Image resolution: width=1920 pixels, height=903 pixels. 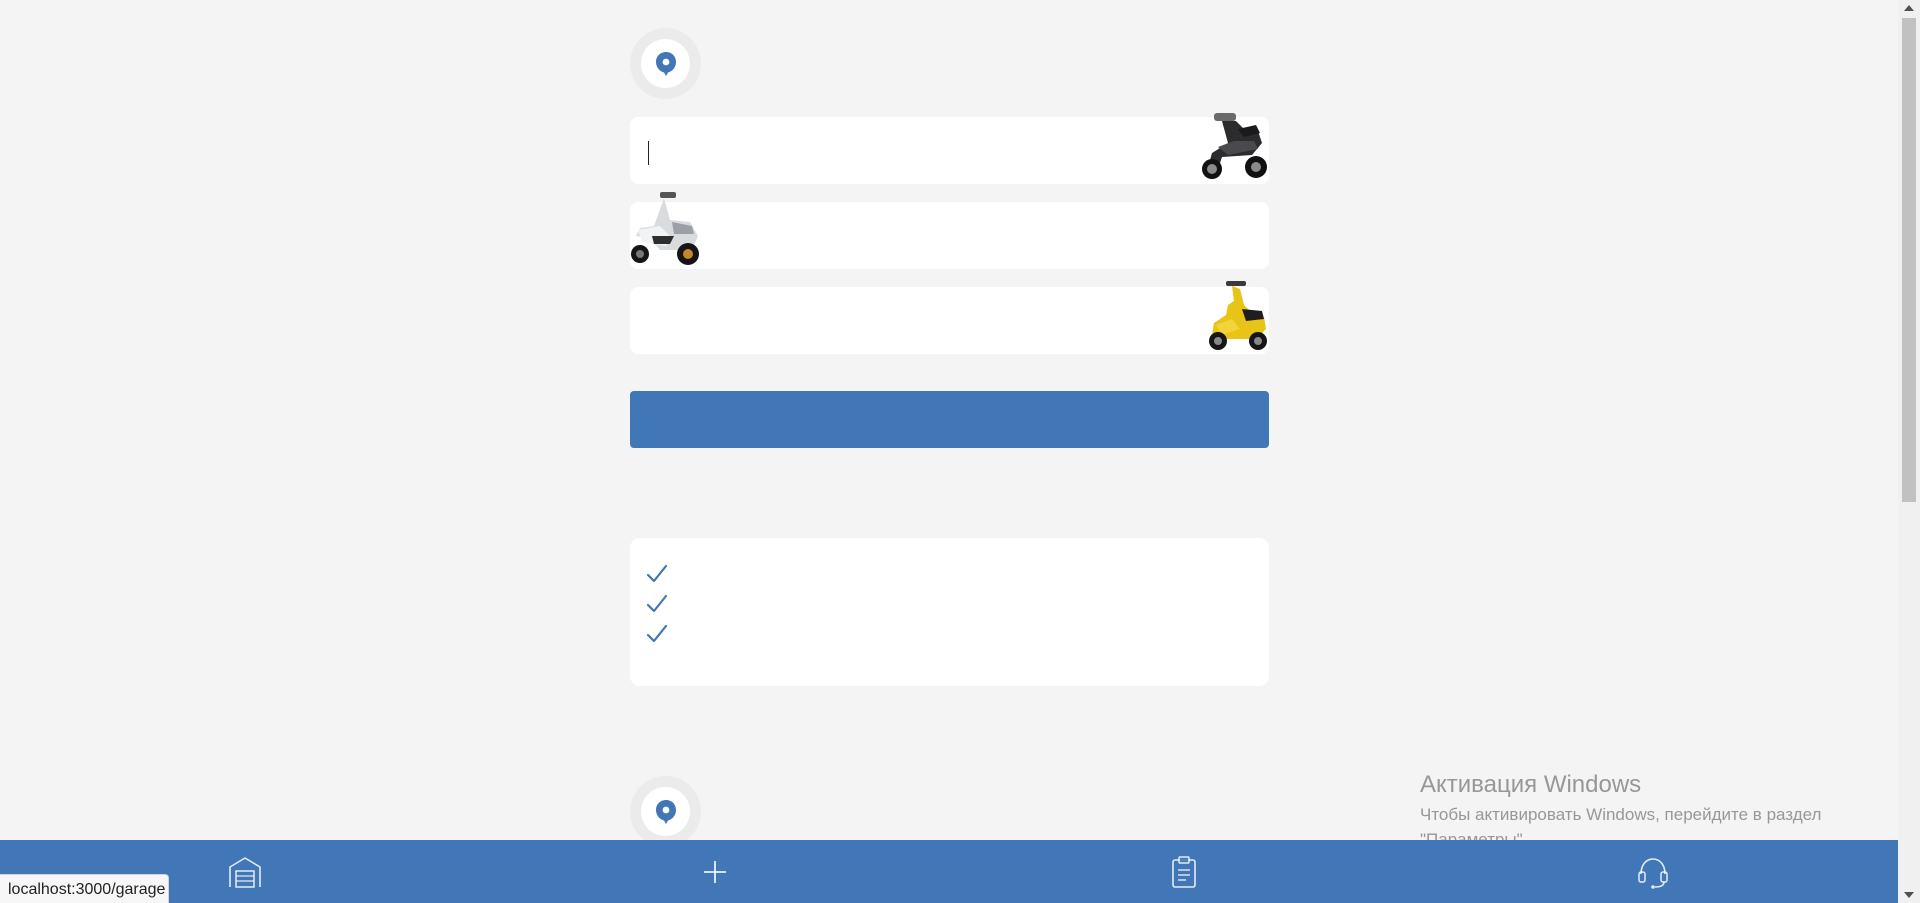 What do you see at coordinates (85, 888) in the screenshot?
I see `status-bar-url: localhost:3000/garage` at bounding box center [85, 888].